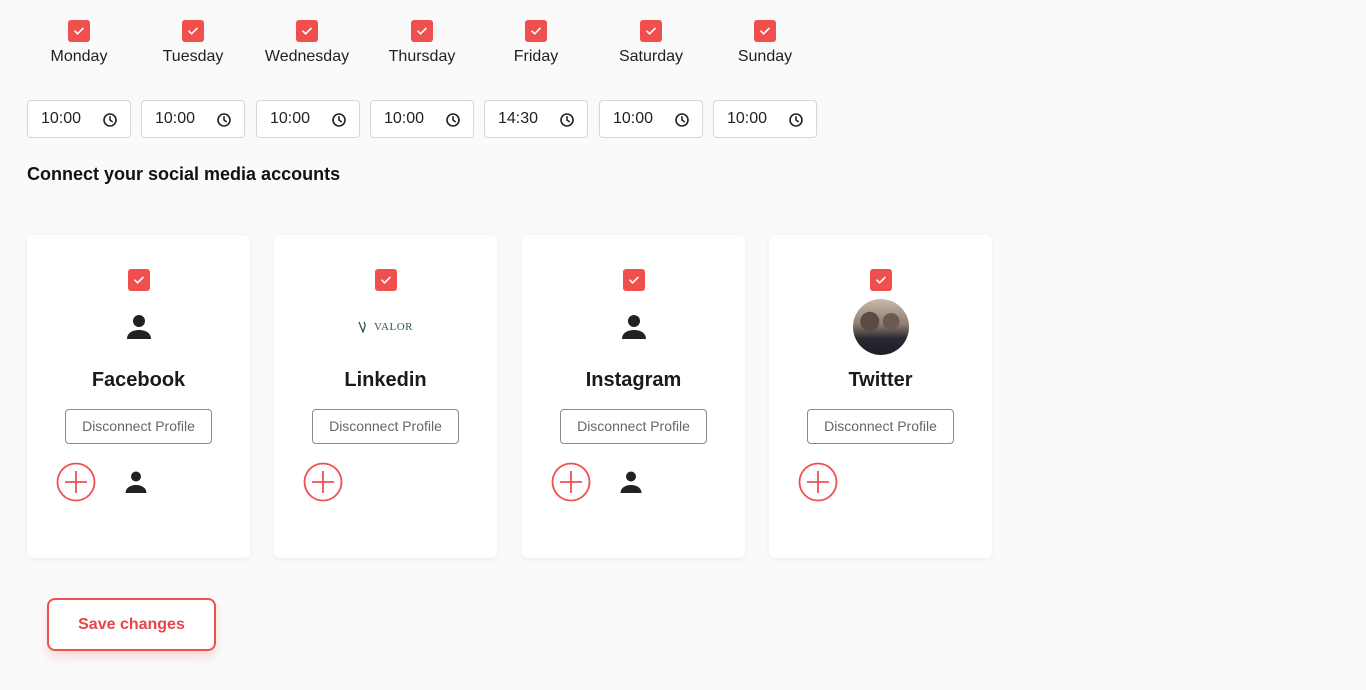  Describe the element at coordinates (184, 174) in the screenshot. I see `section-title: Connect your social media accounts` at that location.